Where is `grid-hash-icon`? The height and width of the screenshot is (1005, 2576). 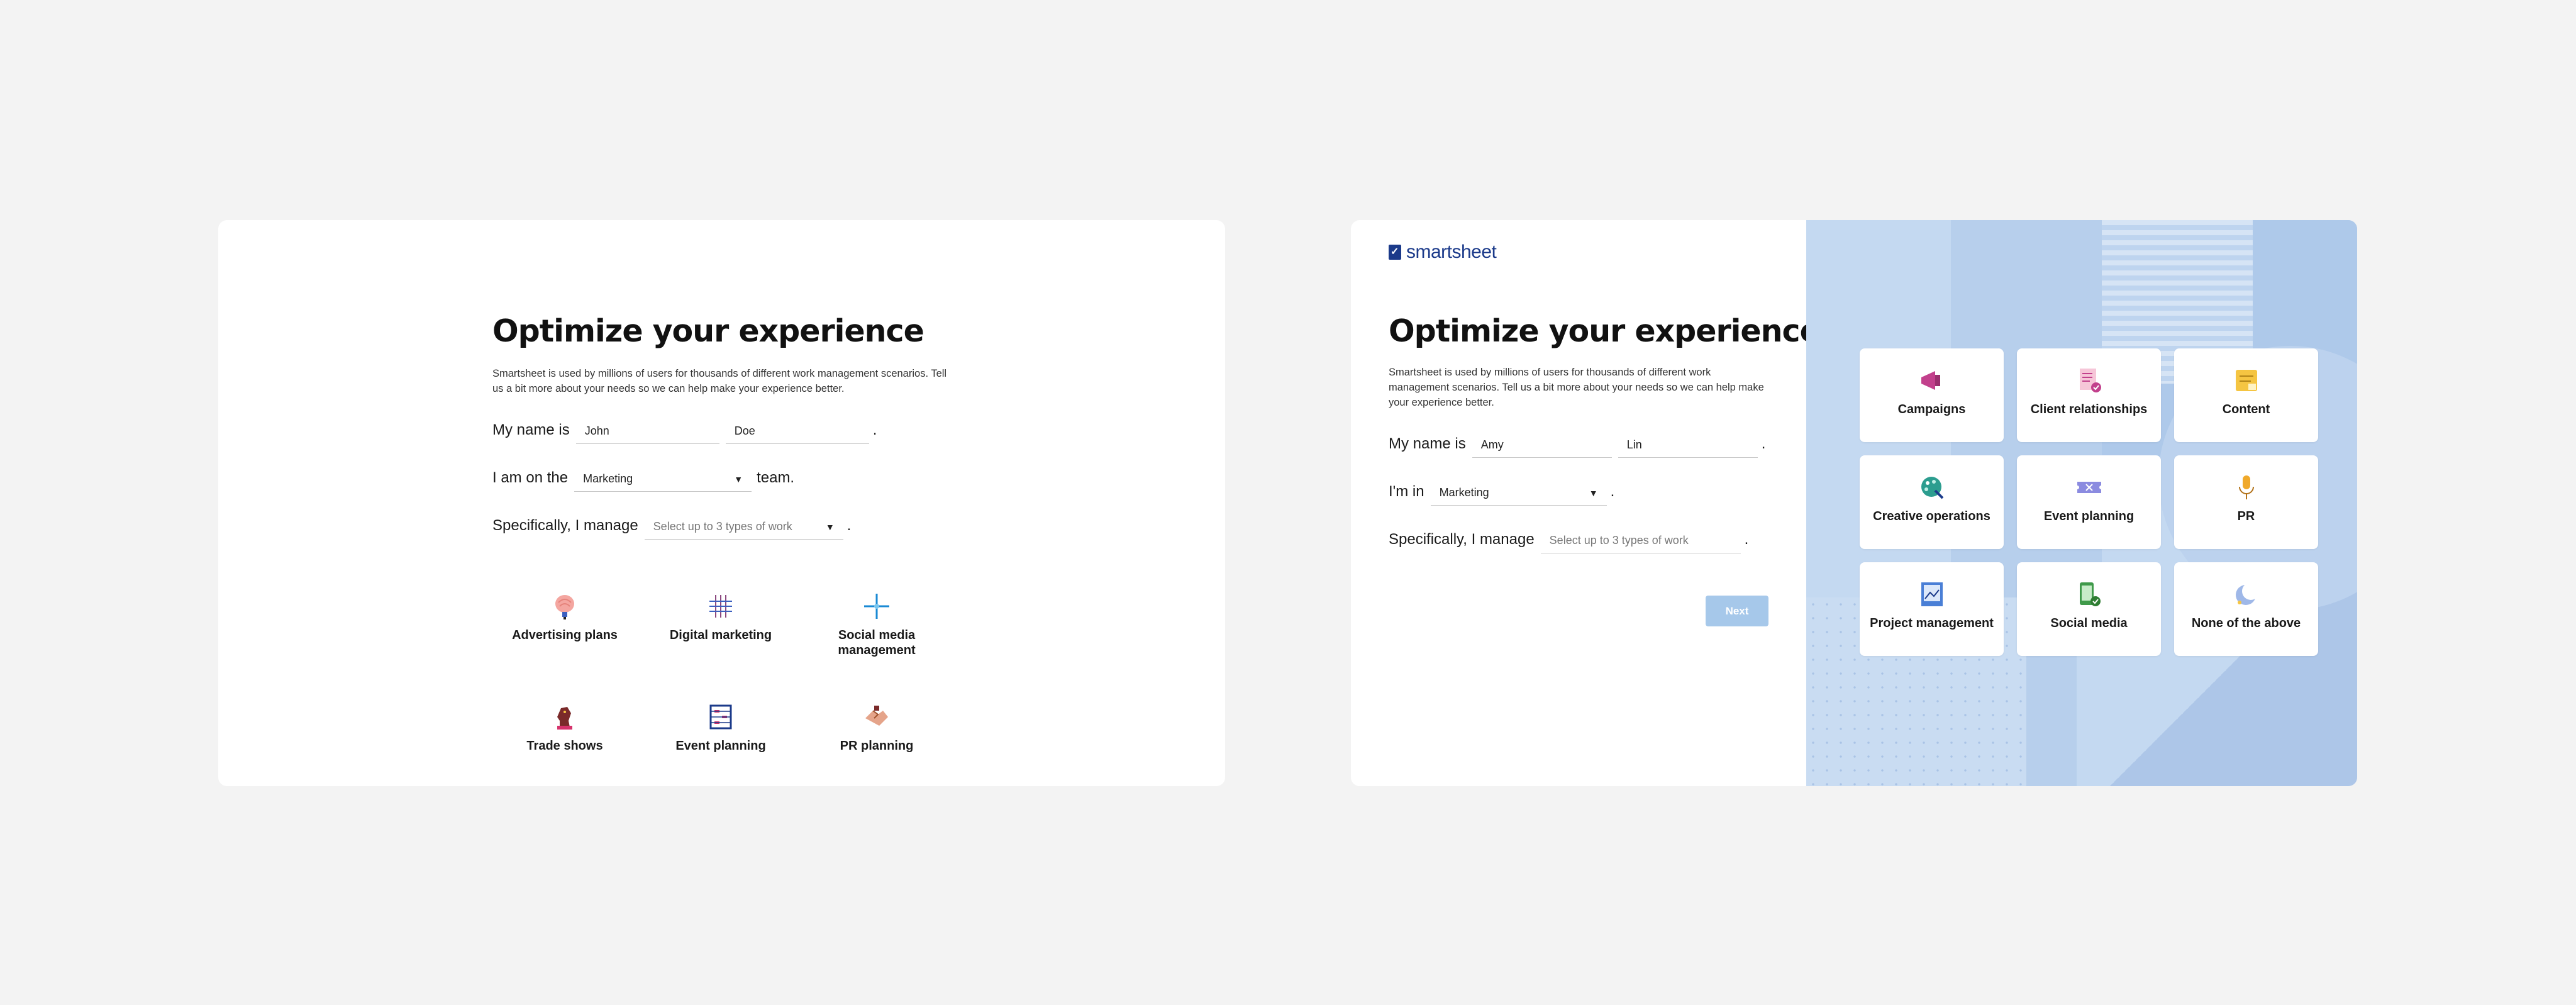 grid-hash-icon is located at coordinates (721, 606).